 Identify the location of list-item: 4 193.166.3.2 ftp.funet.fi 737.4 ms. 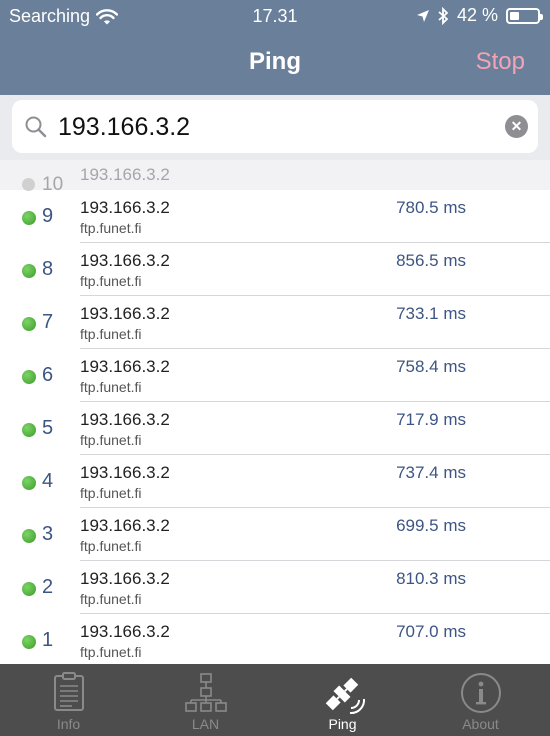
(275, 481).